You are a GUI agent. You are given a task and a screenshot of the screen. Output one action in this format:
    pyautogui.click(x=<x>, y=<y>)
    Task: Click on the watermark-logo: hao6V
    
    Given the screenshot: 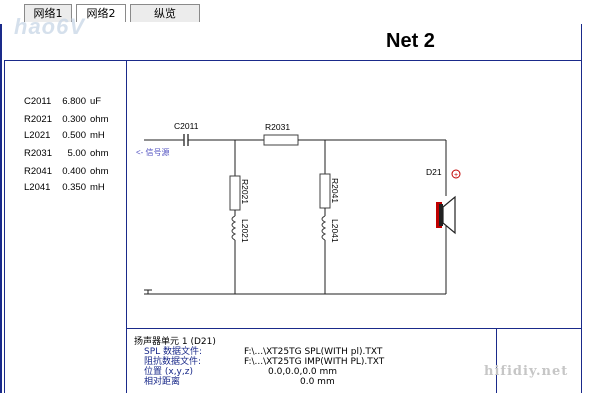 What is the action you would take?
    pyautogui.click(x=50, y=26)
    